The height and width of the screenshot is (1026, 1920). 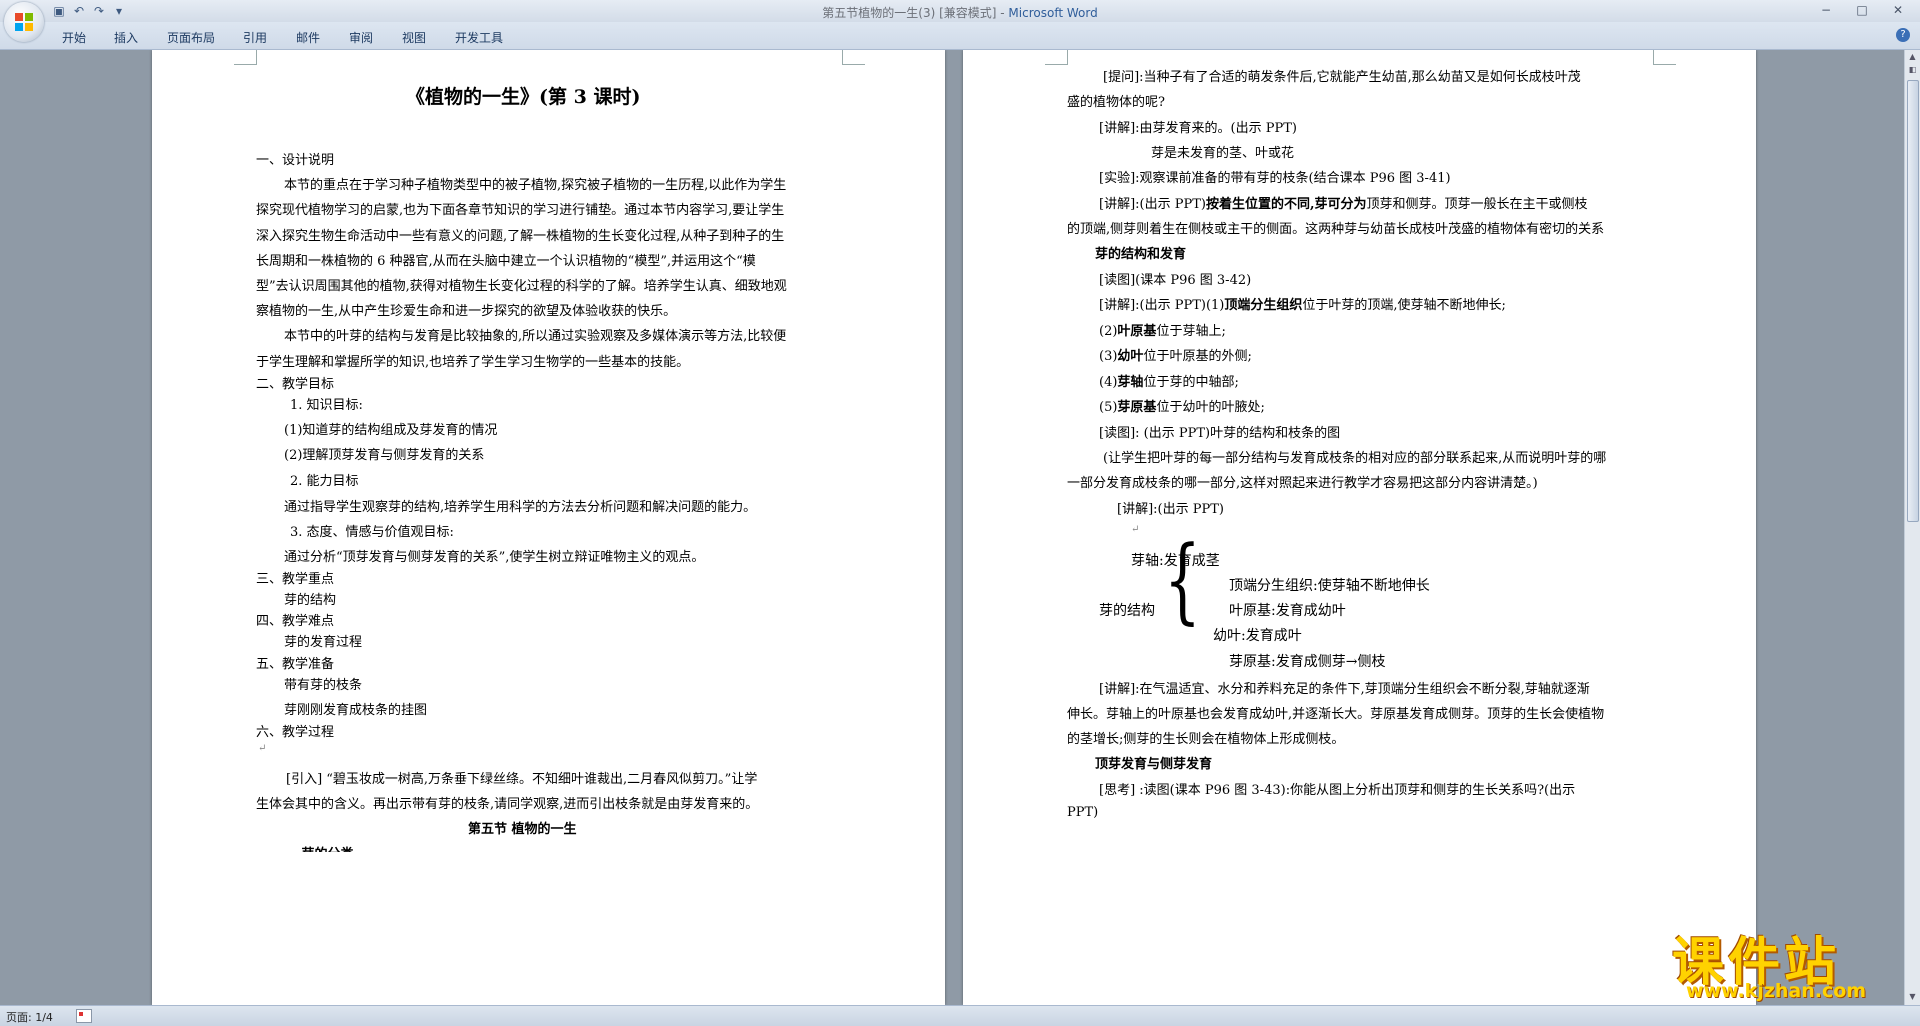 What do you see at coordinates (323, 642) in the screenshot?
I see `paragraph-line: 芽的发育过程` at bounding box center [323, 642].